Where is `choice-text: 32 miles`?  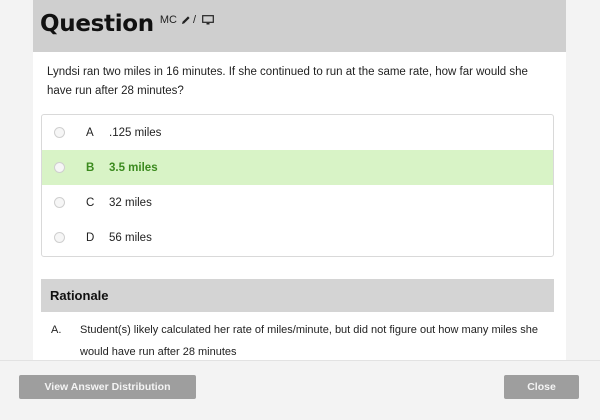
choice-text: 32 miles is located at coordinates (130, 202).